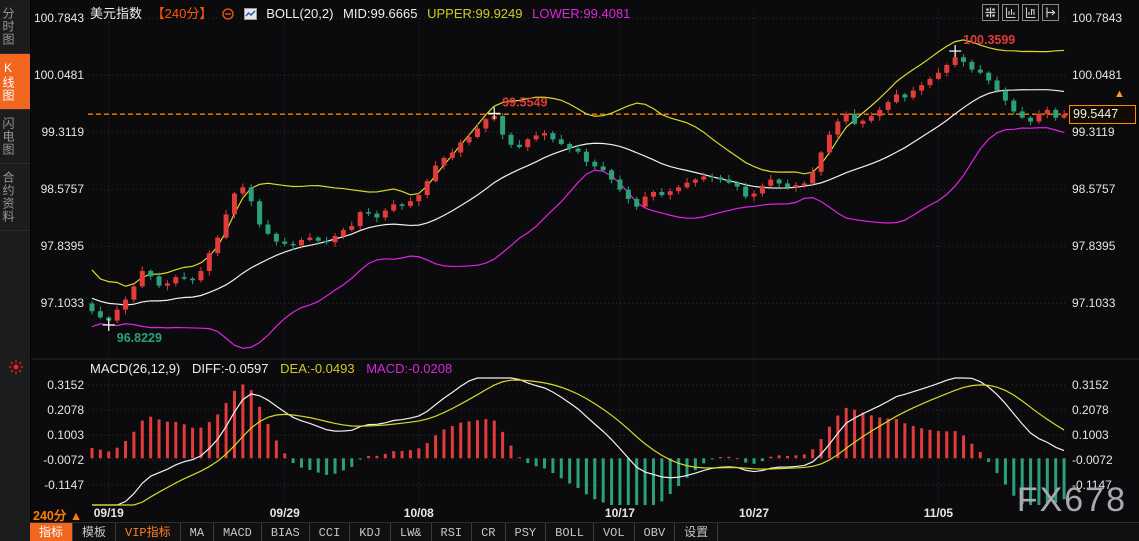 This screenshot has width=1139, height=541. I want to click on kline-type-icon, so click(250, 15).